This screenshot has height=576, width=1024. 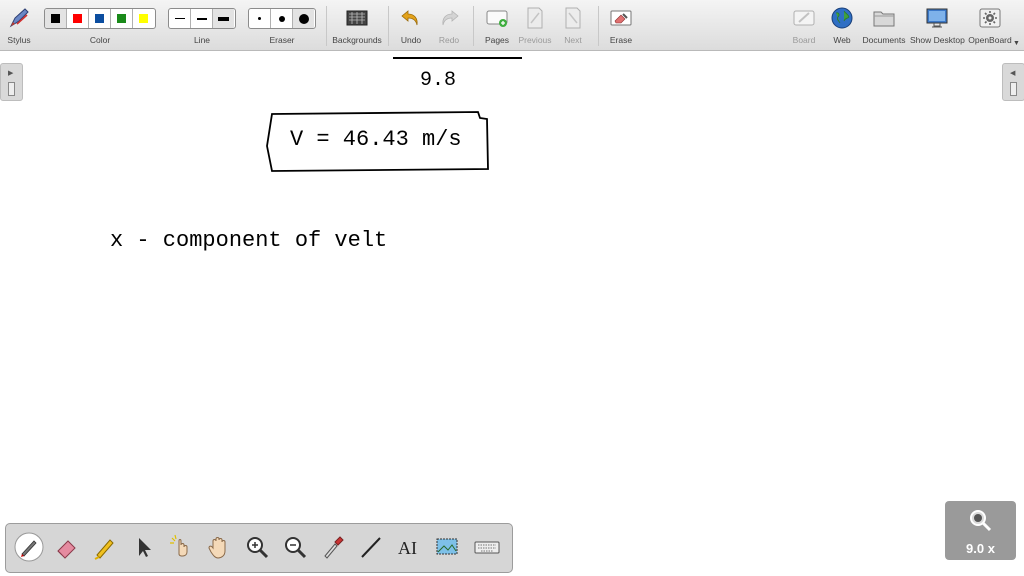 I want to click on tool-palette: AI, so click(x=259, y=548).